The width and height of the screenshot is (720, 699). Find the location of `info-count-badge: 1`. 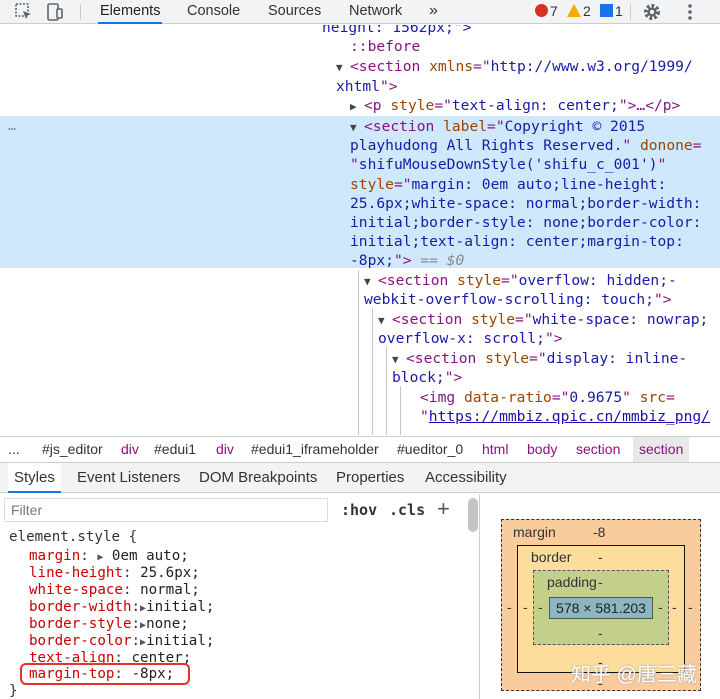

info-count-badge: 1 is located at coordinates (611, 11).